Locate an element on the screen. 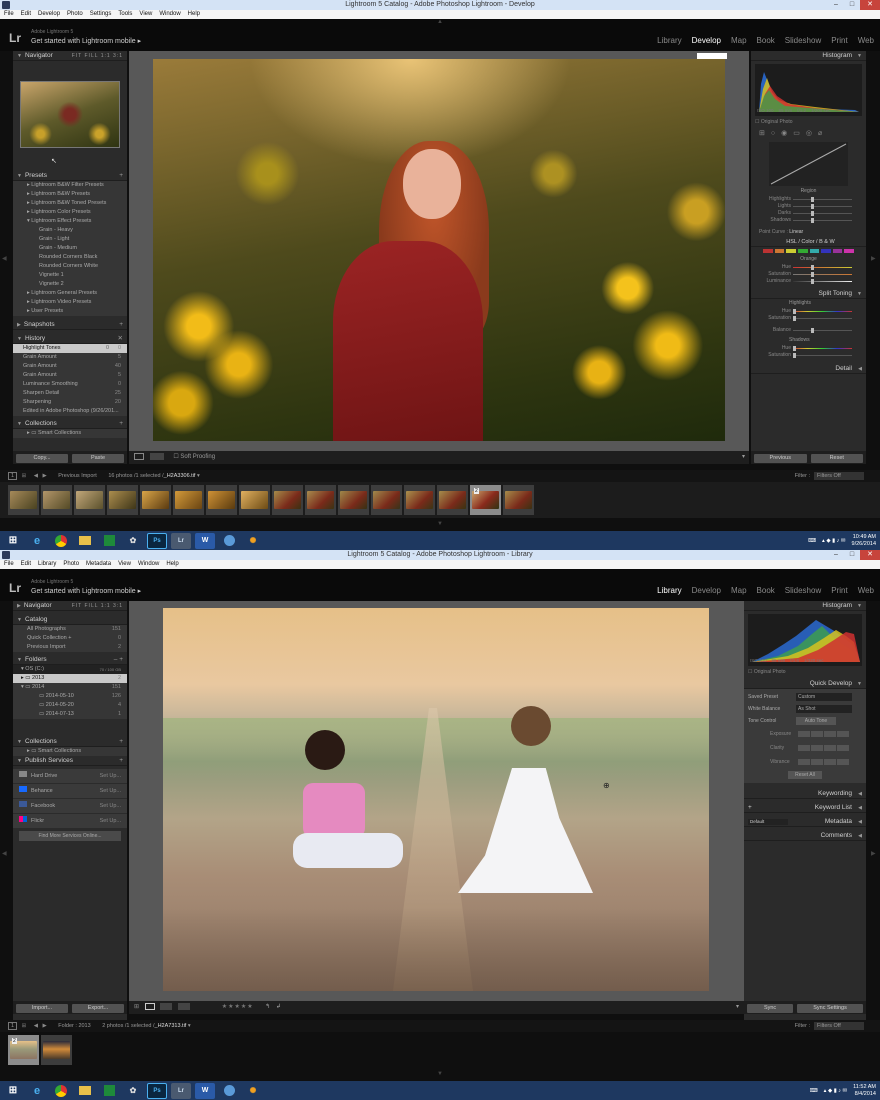  module-book: Book is located at coordinates (766, 40).